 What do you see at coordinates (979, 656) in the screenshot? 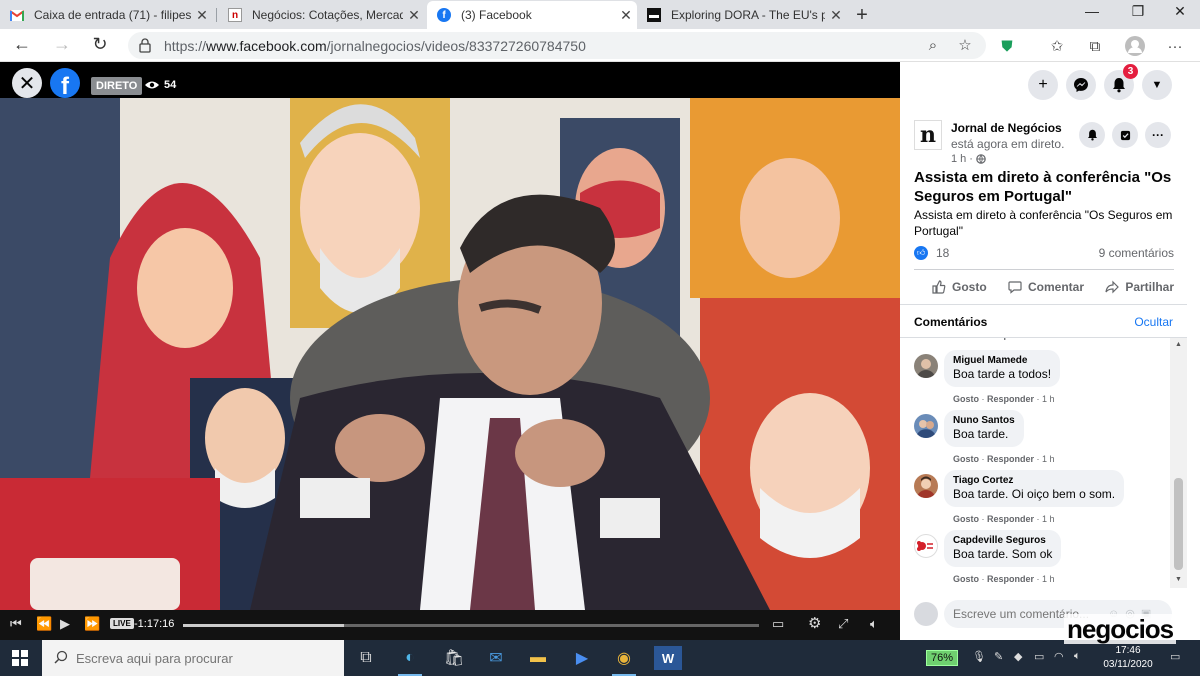
I see `microphone-icon: 🎙︎` at bounding box center [979, 656].